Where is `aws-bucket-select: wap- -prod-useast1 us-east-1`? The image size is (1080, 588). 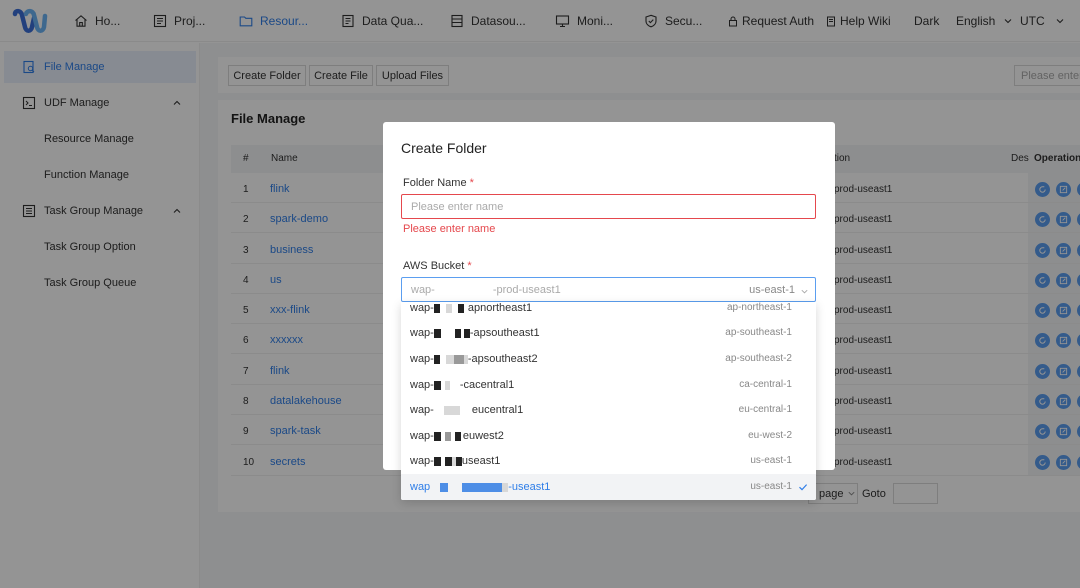
aws-bucket-select: wap- -prod-useast1 us-east-1 is located at coordinates (608, 289).